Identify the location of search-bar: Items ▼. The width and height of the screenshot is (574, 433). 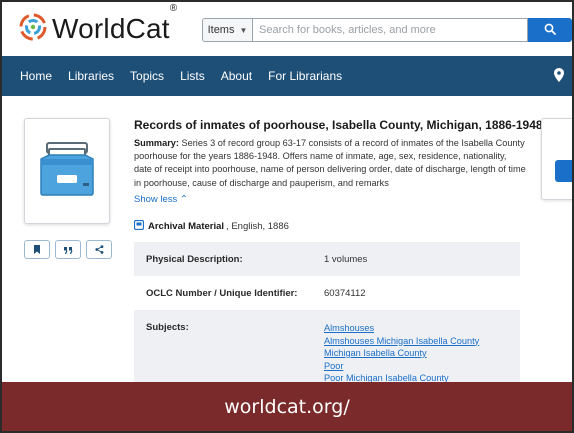
(387, 30).